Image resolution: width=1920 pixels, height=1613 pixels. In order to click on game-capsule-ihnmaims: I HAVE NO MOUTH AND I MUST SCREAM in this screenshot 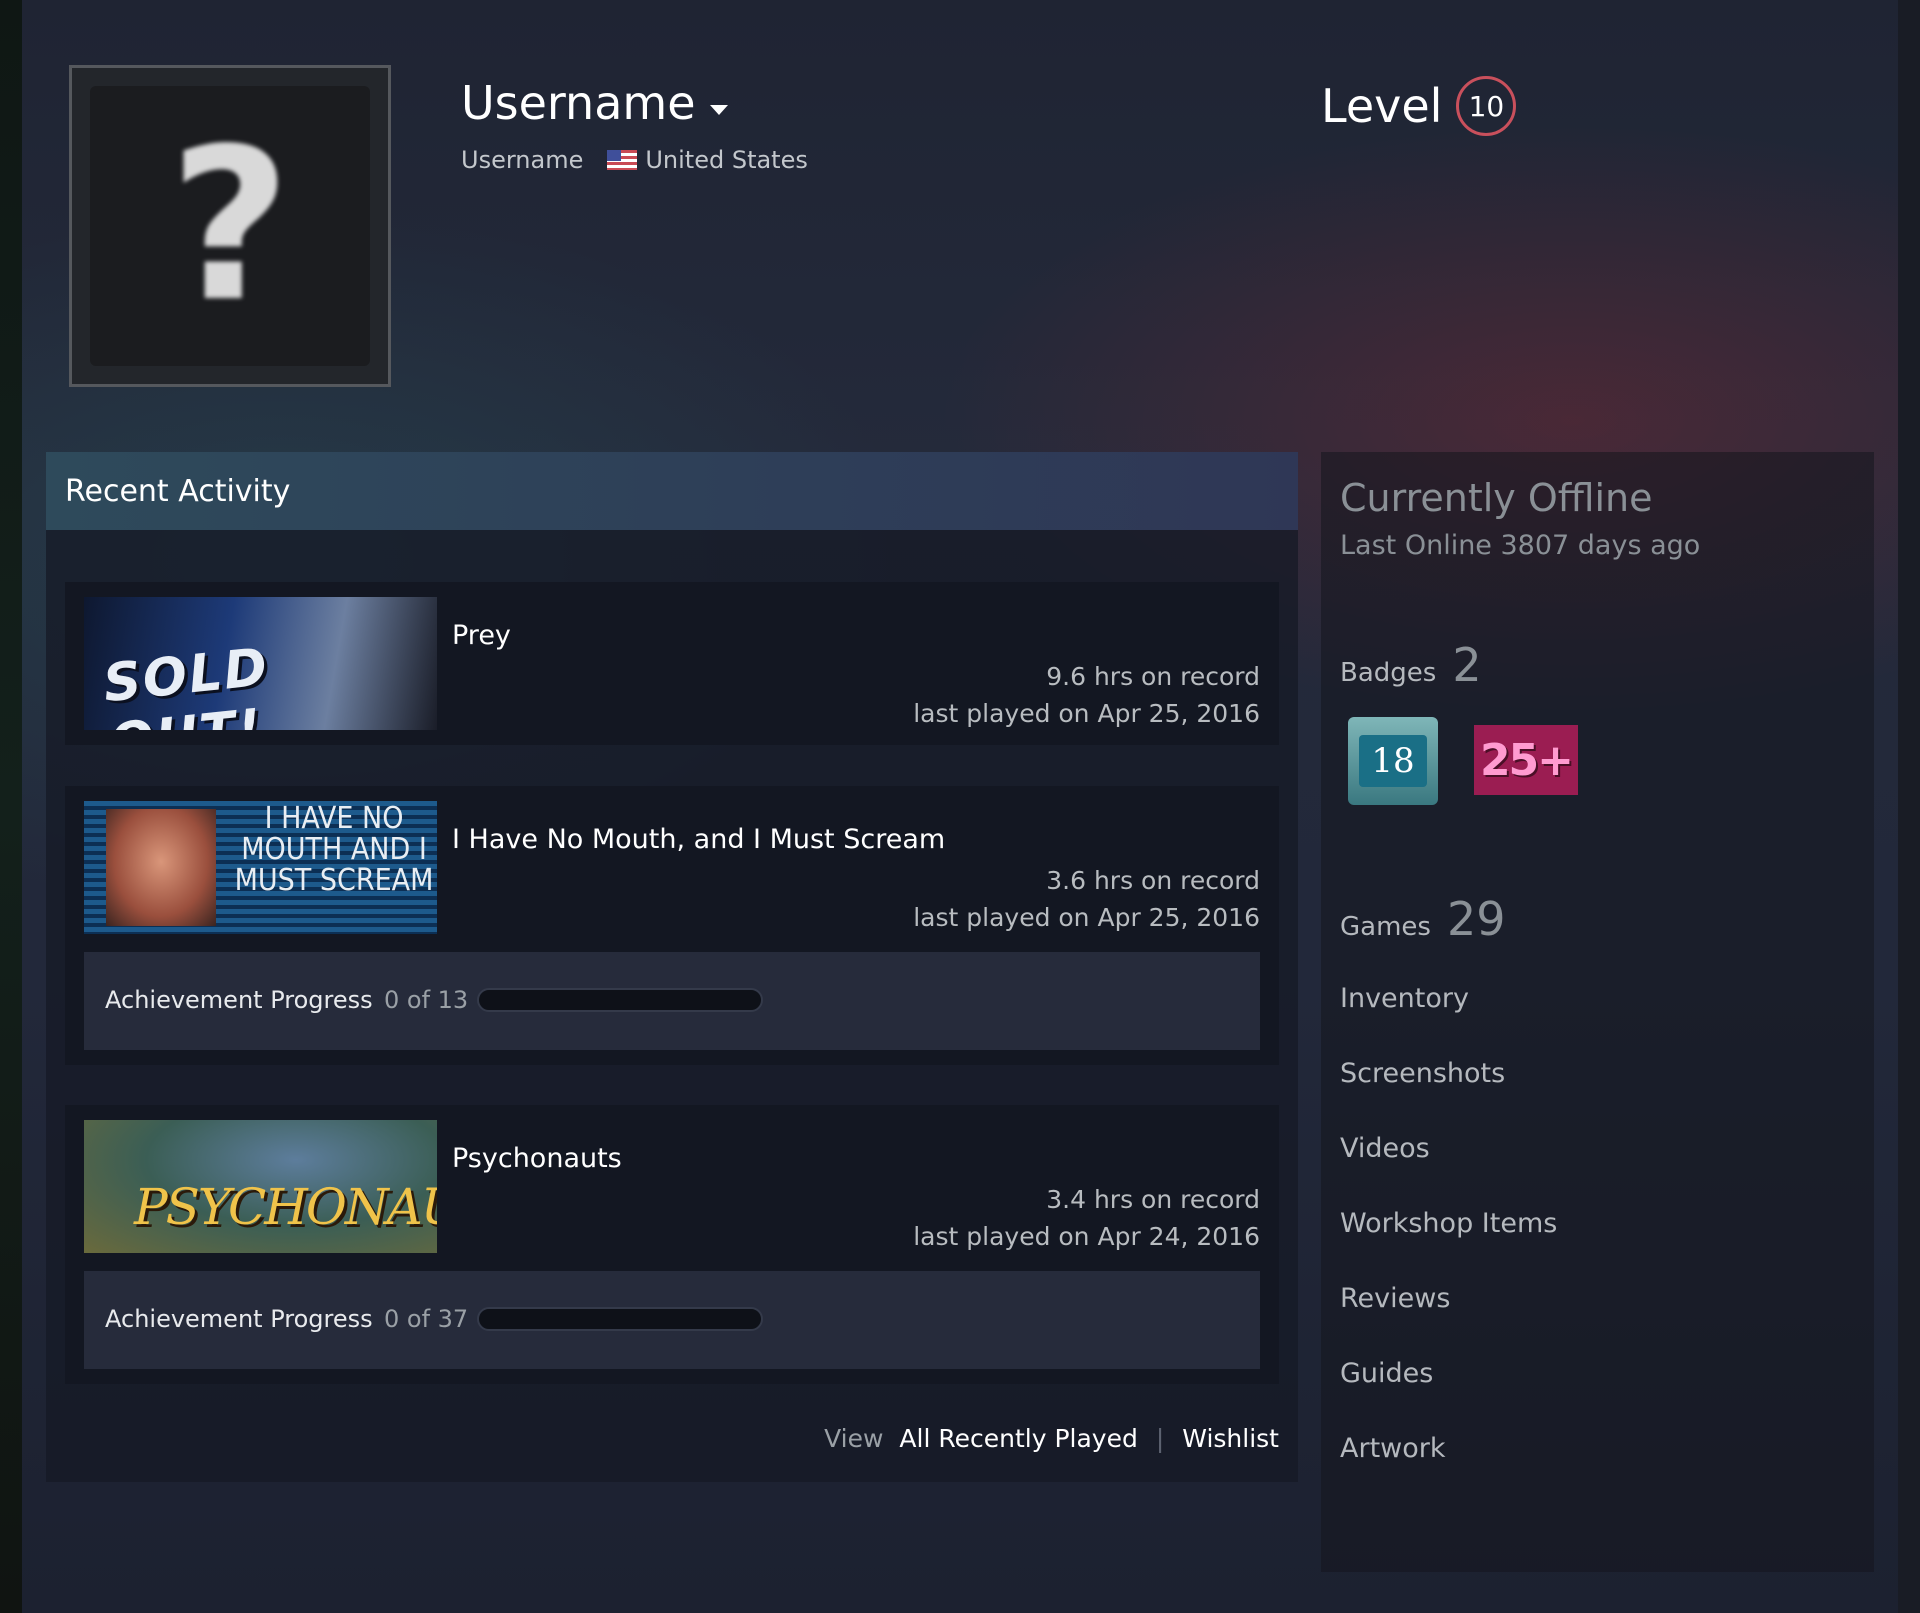, I will do `click(260, 867)`.